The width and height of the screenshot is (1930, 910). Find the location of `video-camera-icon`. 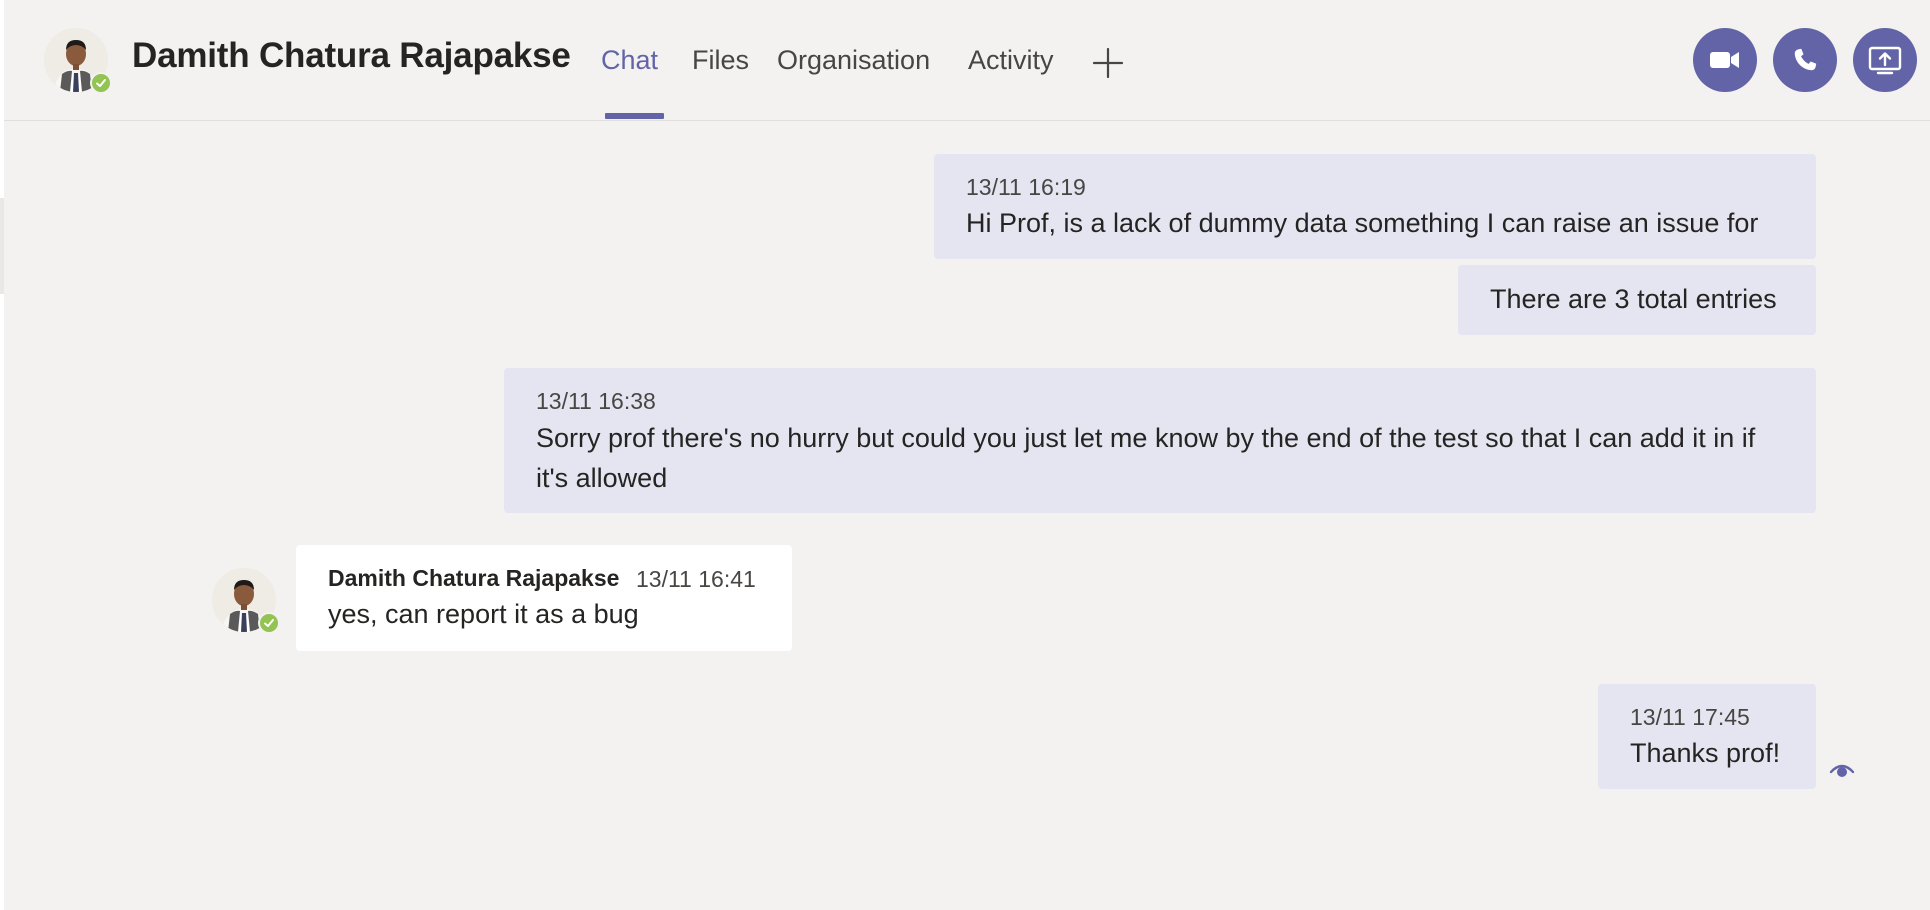

video-camera-icon is located at coordinates (1724, 60).